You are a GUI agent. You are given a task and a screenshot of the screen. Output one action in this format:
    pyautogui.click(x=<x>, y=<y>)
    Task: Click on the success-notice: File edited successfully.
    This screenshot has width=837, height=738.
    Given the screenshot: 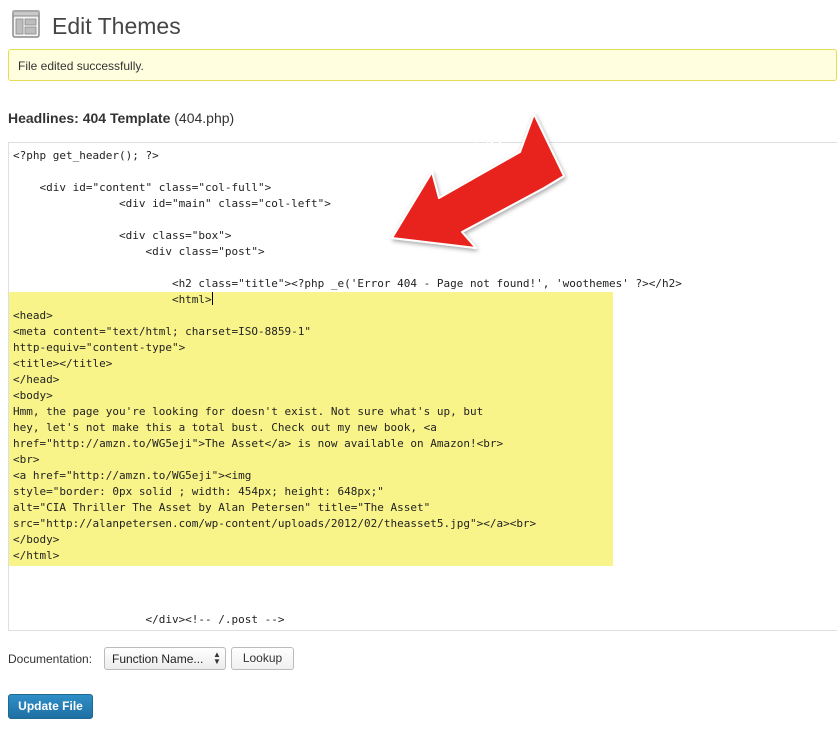 What is the action you would take?
    pyautogui.click(x=422, y=65)
    